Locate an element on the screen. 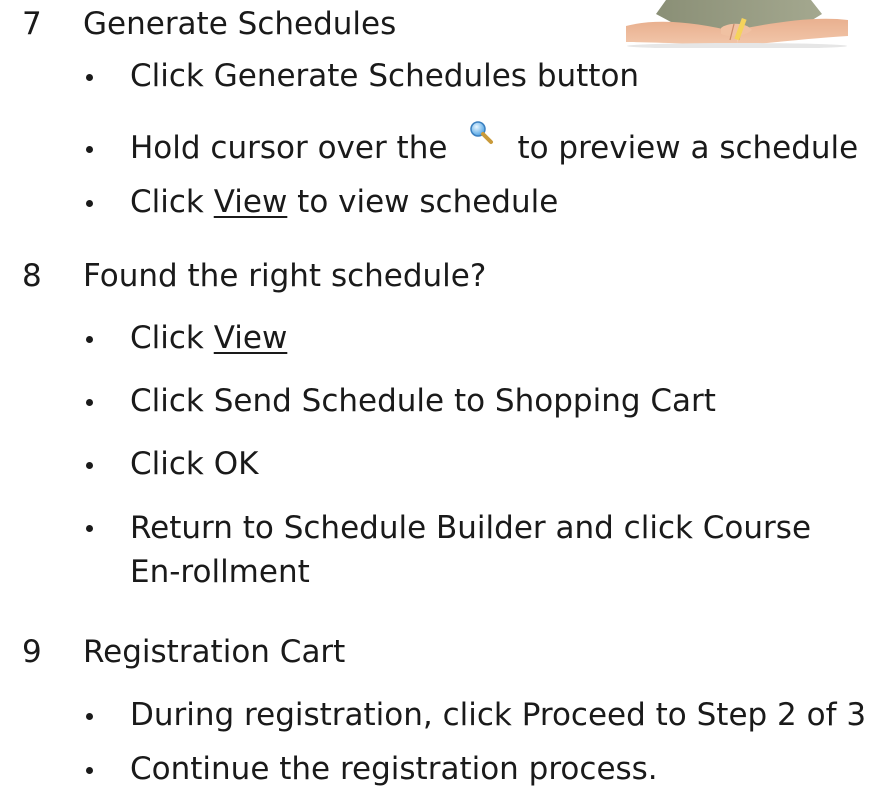 Image resolution: width=880 pixels, height=795 pixels. bullet-text-part: Hold cursor over the is located at coordinates (289, 148).